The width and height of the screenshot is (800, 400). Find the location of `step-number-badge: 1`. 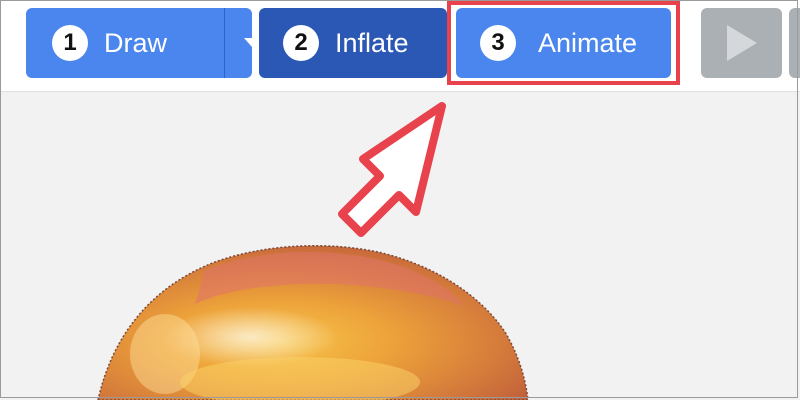

step-number-badge: 1 is located at coordinates (70, 43).